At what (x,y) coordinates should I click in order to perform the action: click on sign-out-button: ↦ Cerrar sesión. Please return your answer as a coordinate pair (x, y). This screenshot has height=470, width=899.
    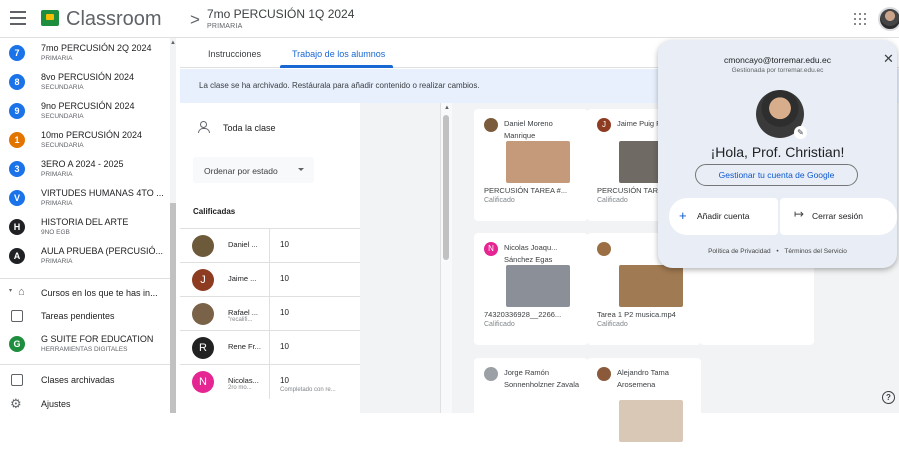
    Looking at the image, I should click on (838, 216).